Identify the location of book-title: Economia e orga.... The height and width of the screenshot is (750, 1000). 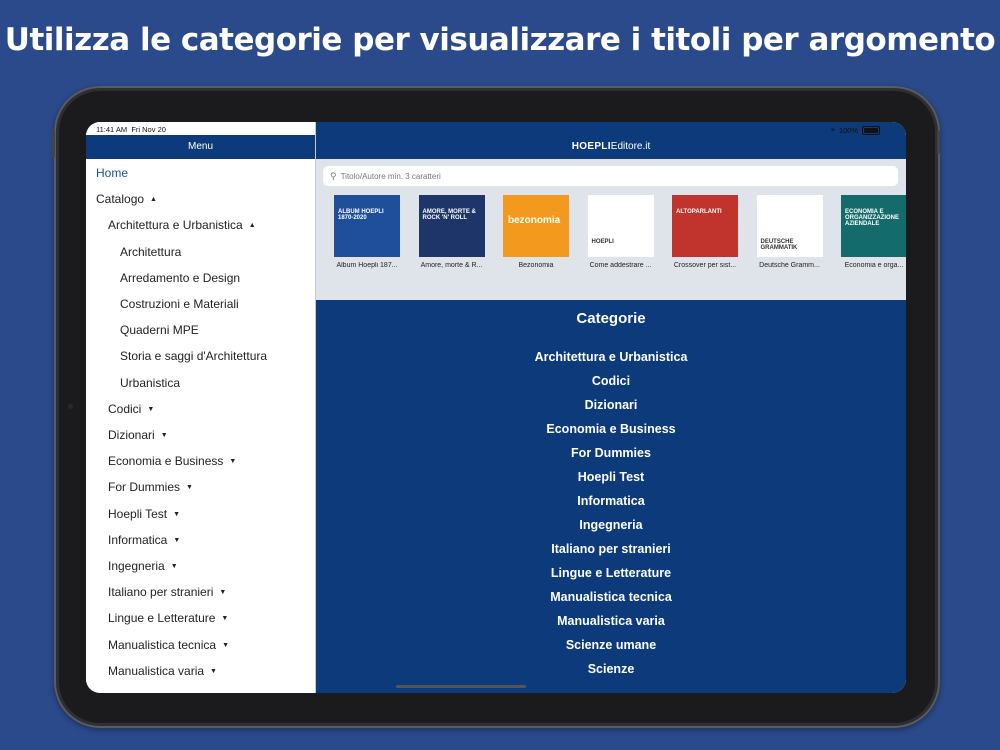
(874, 265).